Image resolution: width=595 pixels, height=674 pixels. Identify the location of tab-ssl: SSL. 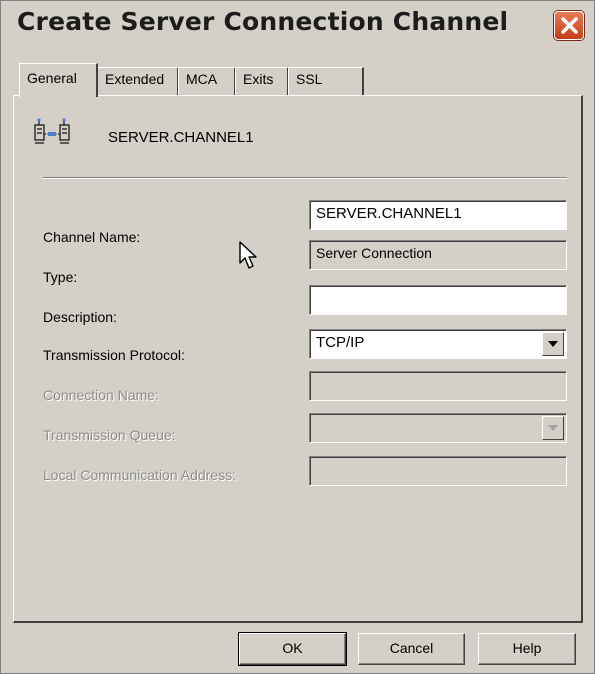
(326, 81).